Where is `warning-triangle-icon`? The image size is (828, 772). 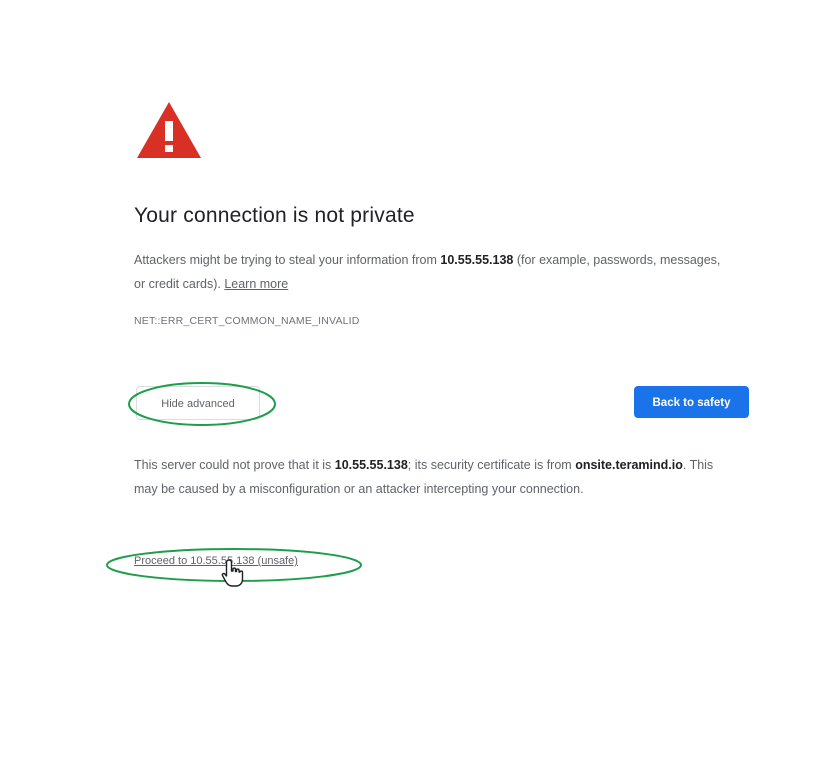
warning-triangle-icon is located at coordinates (169, 130).